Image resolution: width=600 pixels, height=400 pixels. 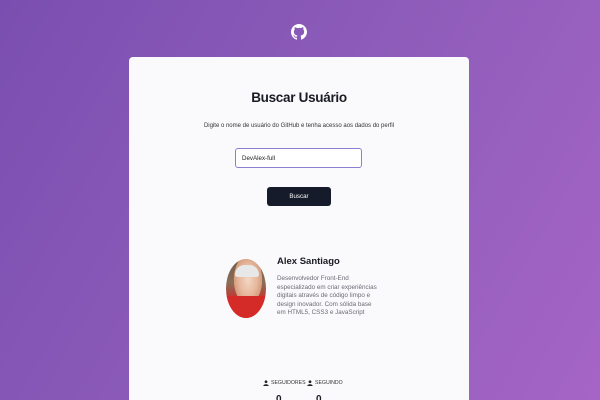 What do you see at coordinates (246, 288) in the screenshot?
I see `avatar` at bounding box center [246, 288].